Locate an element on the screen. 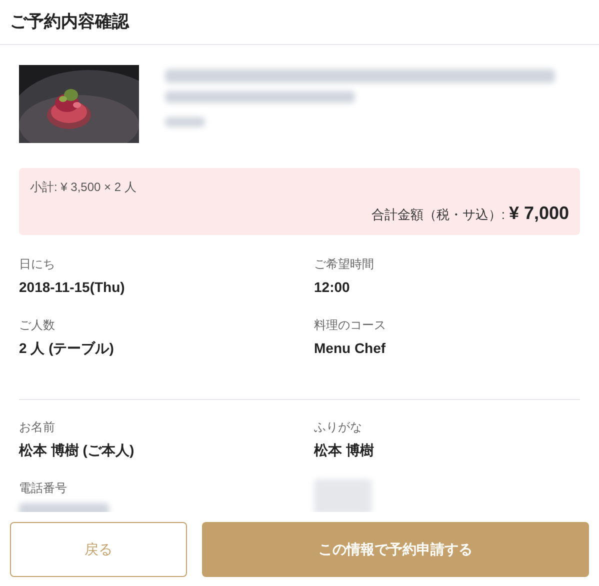  field-label: ふりがな is located at coordinates (338, 427).